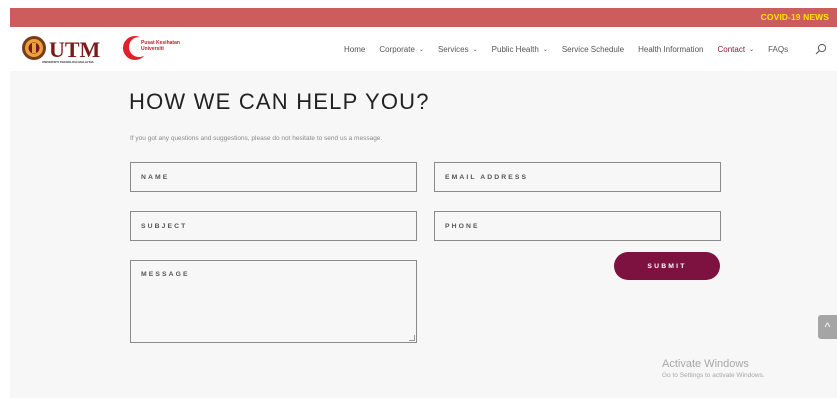 Image resolution: width=837 pixels, height=398 pixels. Describe the element at coordinates (68, 62) in the screenshot. I see `logo-tagline: UNIVERSITI TEKNOLOGI MALAYSIA` at that location.